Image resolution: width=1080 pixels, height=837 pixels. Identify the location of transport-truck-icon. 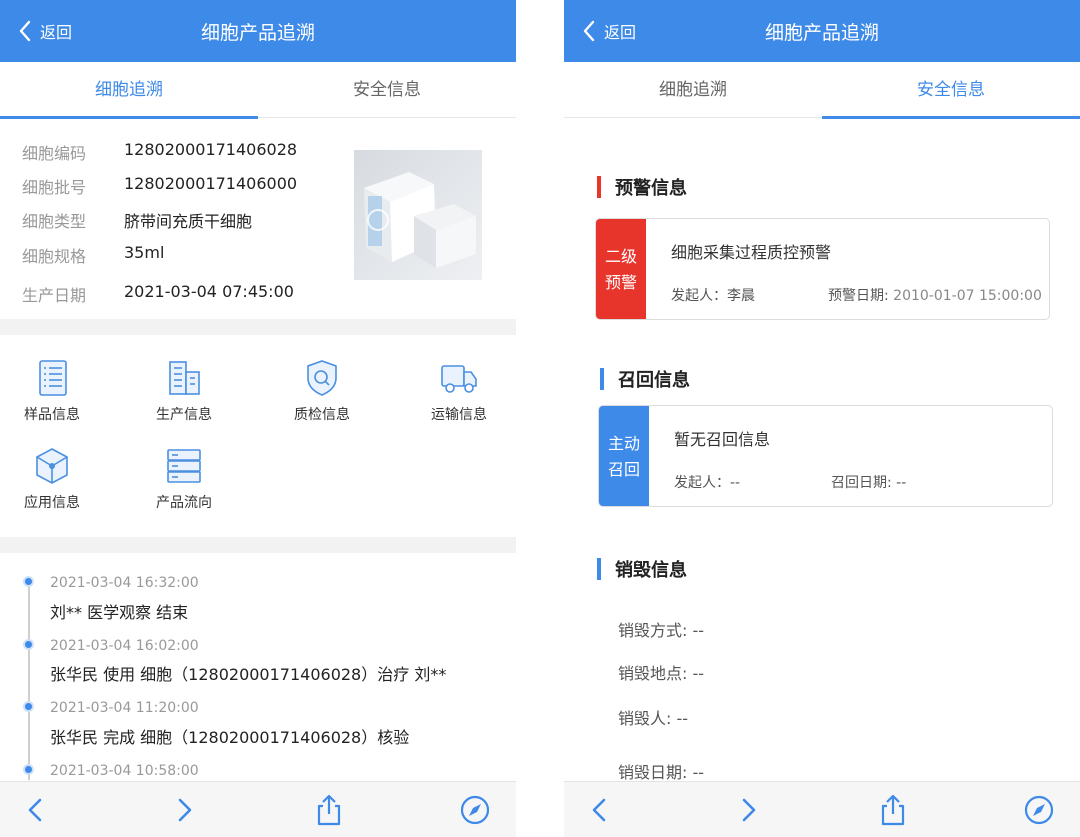
(459, 379).